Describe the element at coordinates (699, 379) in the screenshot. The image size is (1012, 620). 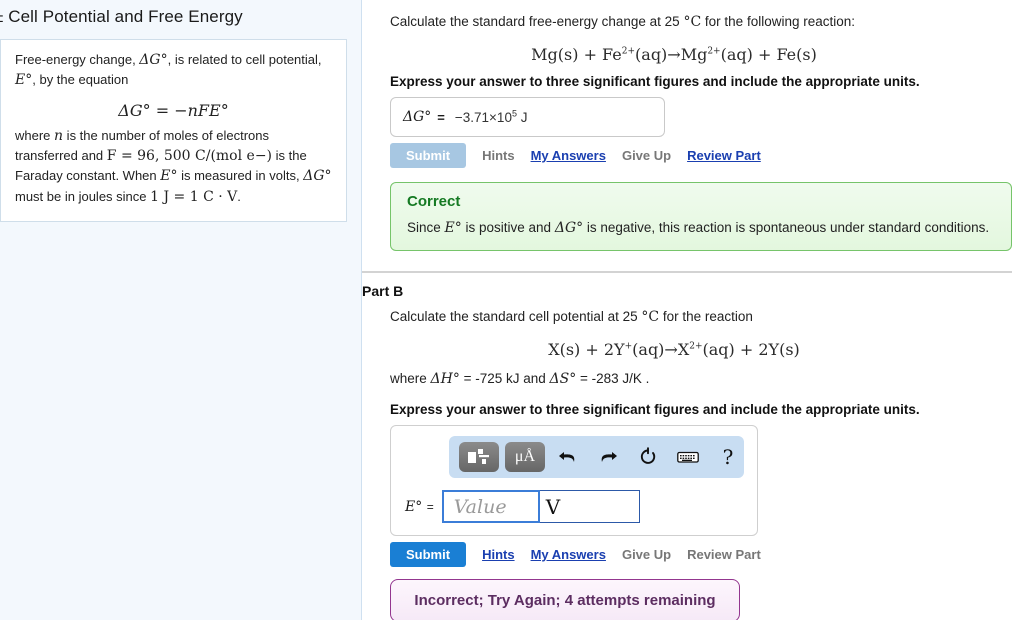
I see `part-b-given-values: where ΔH° = -725 kJ and ΔS° = -283 J/K .` at that location.